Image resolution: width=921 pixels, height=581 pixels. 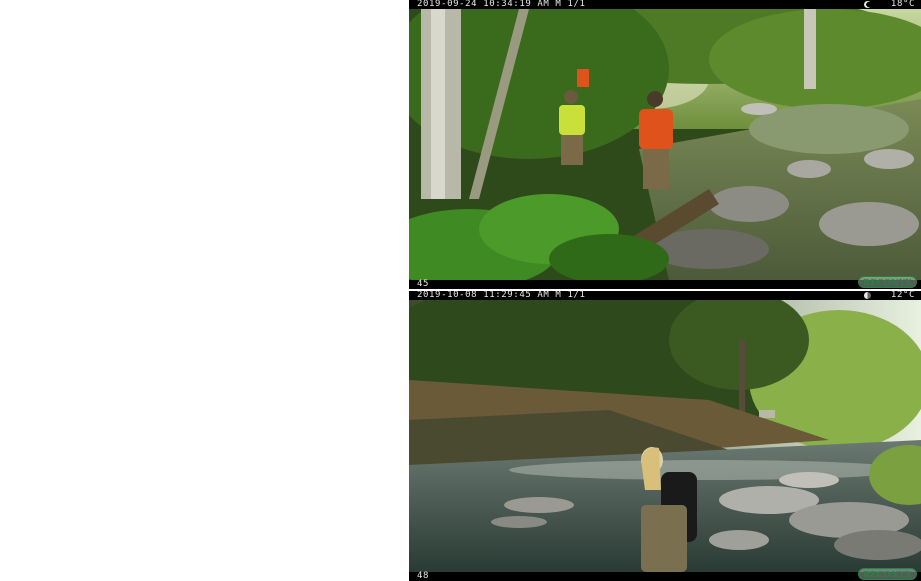 I want to click on camera-id: 48, so click(x=423, y=576).